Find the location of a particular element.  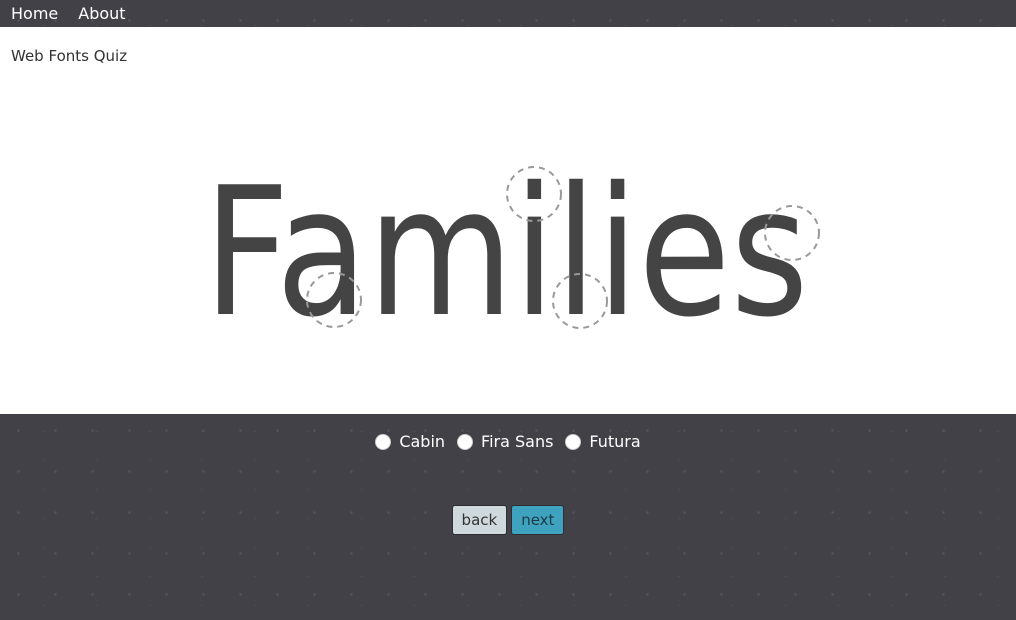

nav-about-link: About is located at coordinates (101, 13).